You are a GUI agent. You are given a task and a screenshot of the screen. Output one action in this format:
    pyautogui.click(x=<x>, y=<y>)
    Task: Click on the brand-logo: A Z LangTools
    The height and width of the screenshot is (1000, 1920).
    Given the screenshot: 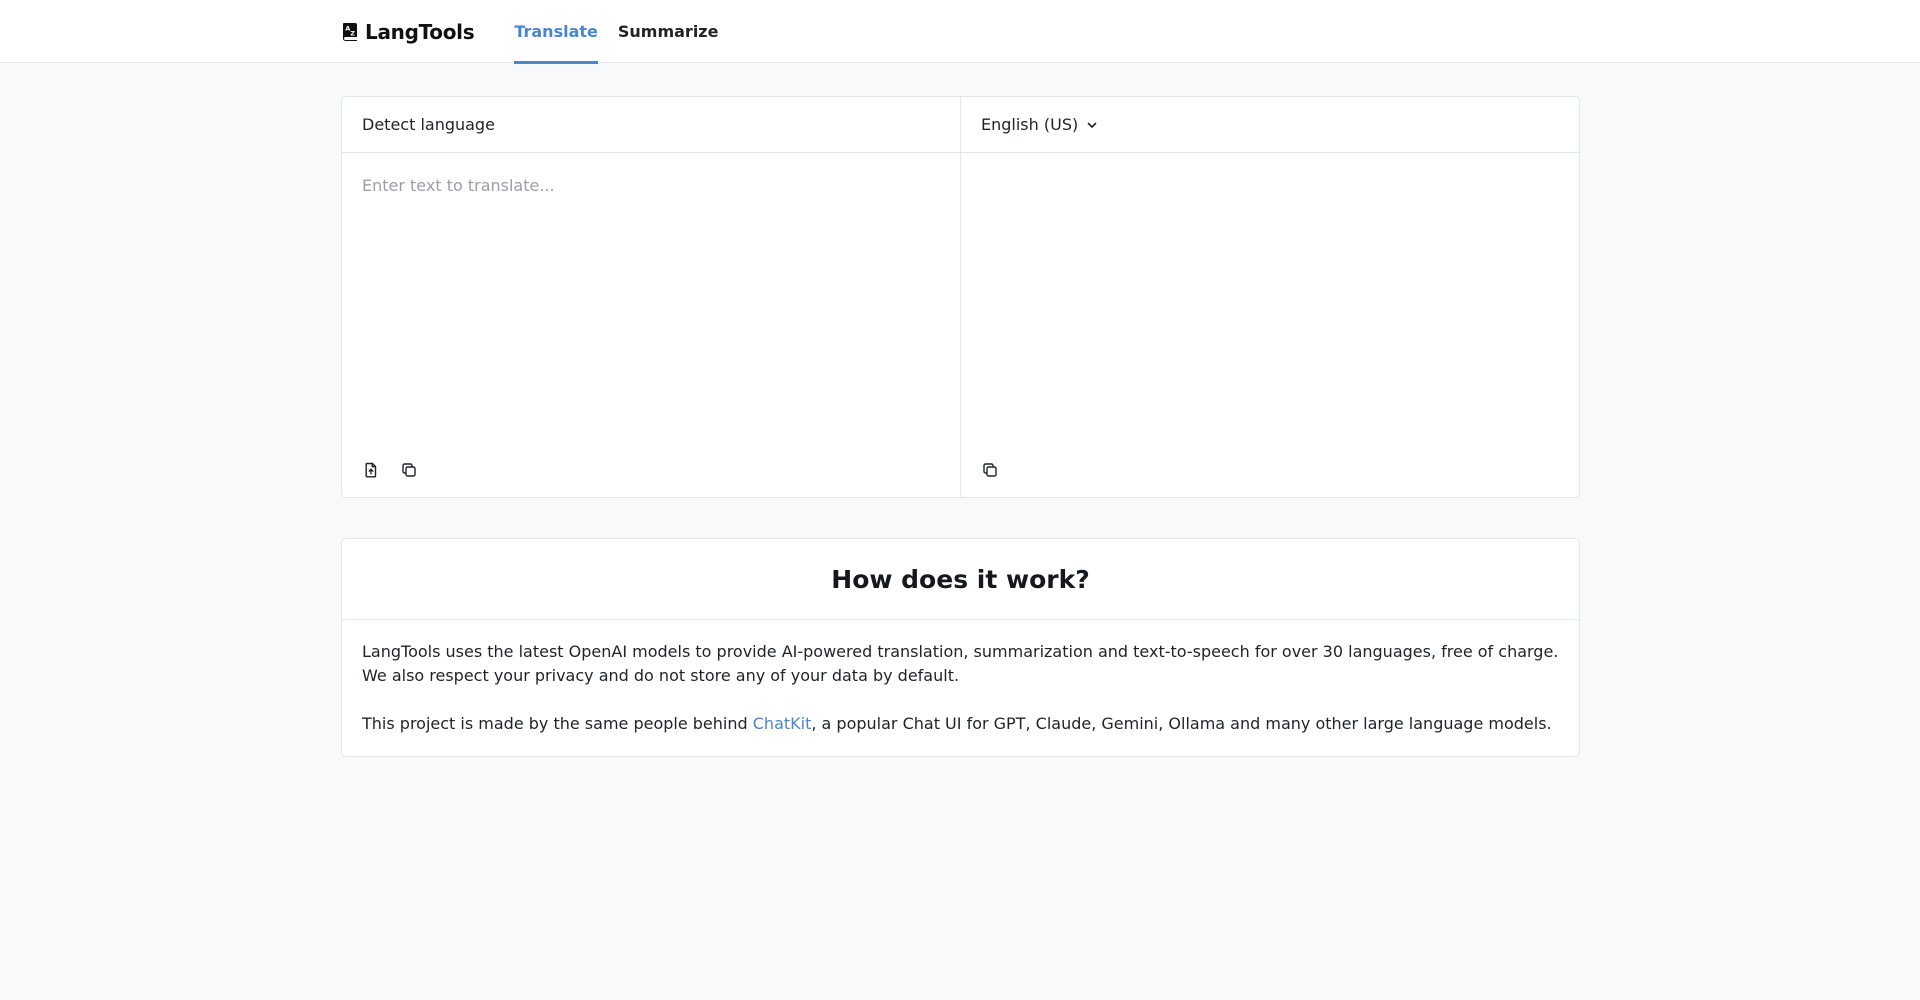 What is the action you would take?
    pyautogui.click(x=408, y=31)
    